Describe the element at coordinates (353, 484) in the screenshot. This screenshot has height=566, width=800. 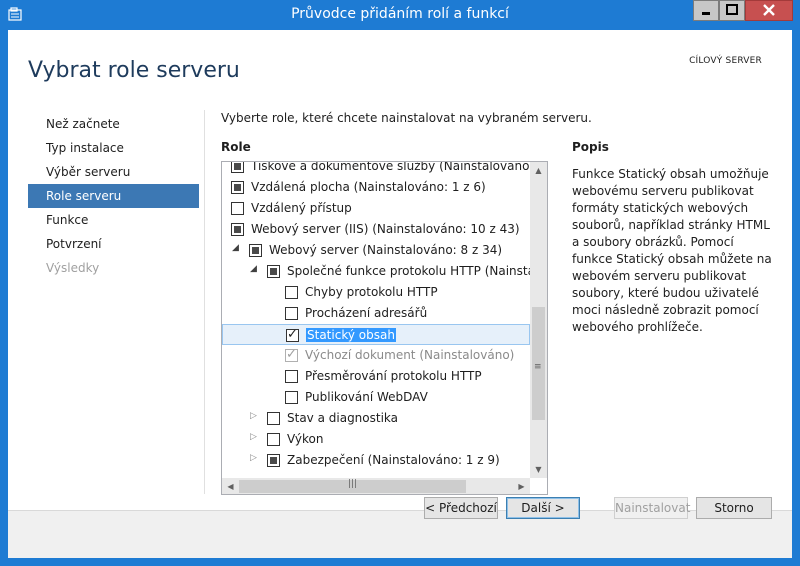
I see `horizontal-grip-icon: |||` at that location.